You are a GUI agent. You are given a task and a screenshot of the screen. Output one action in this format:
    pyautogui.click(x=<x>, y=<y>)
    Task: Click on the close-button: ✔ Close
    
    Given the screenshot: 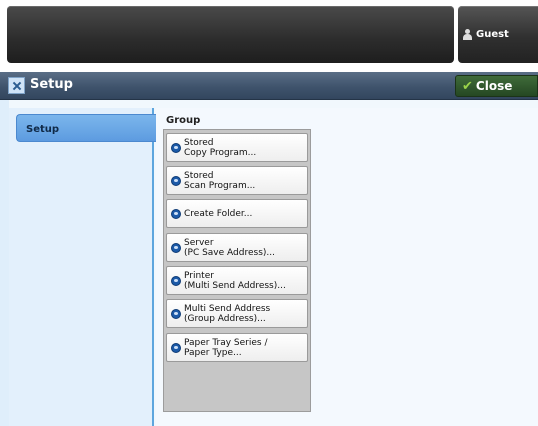 What is the action you would take?
    pyautogui.click(x=496, y=86)
    